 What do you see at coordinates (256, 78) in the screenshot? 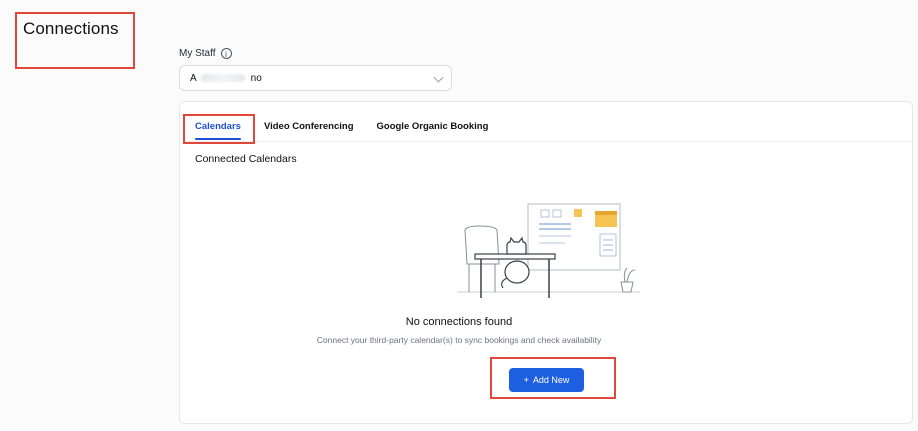
I see `staff-value-suffix: no` at bounding box center [256, 78].